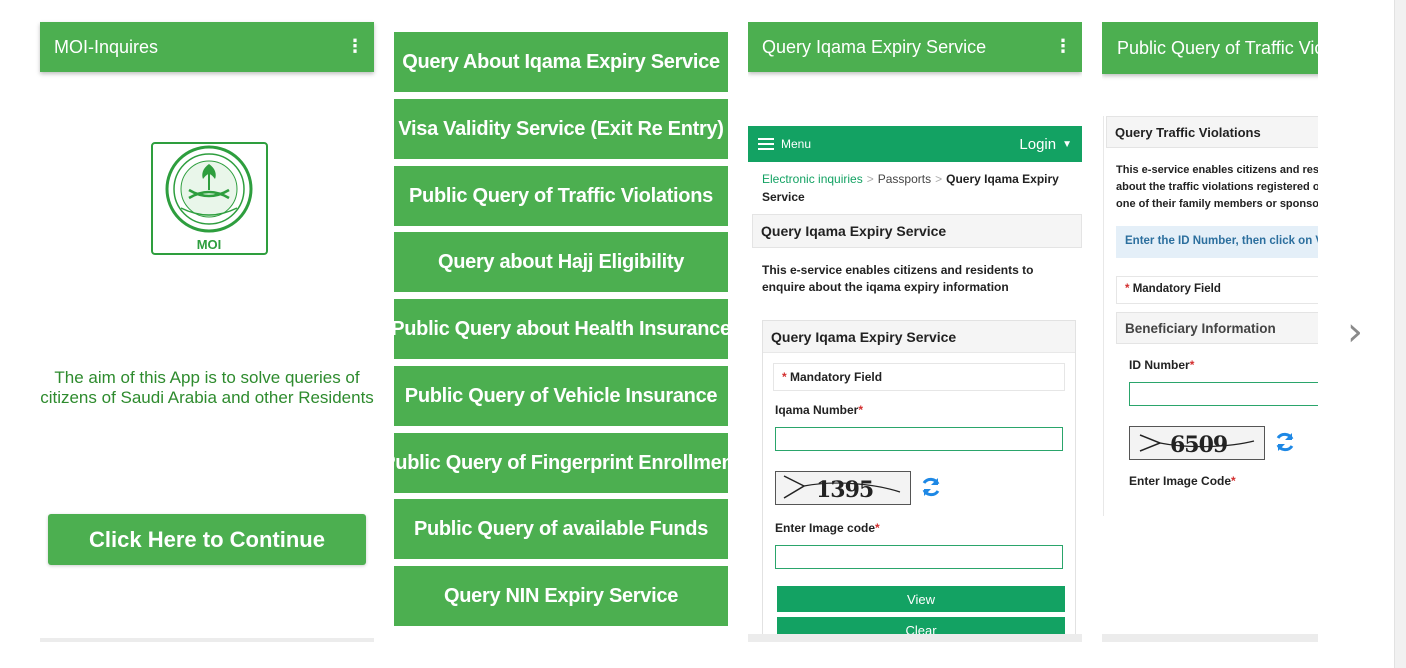 Image resolution: width=1406 pixels, height=668 pixels. What do you see at coordinates (1067, 144) in the screenshot?
I see `caret-down-icon: ▼` at bounding box center [1067, 144].